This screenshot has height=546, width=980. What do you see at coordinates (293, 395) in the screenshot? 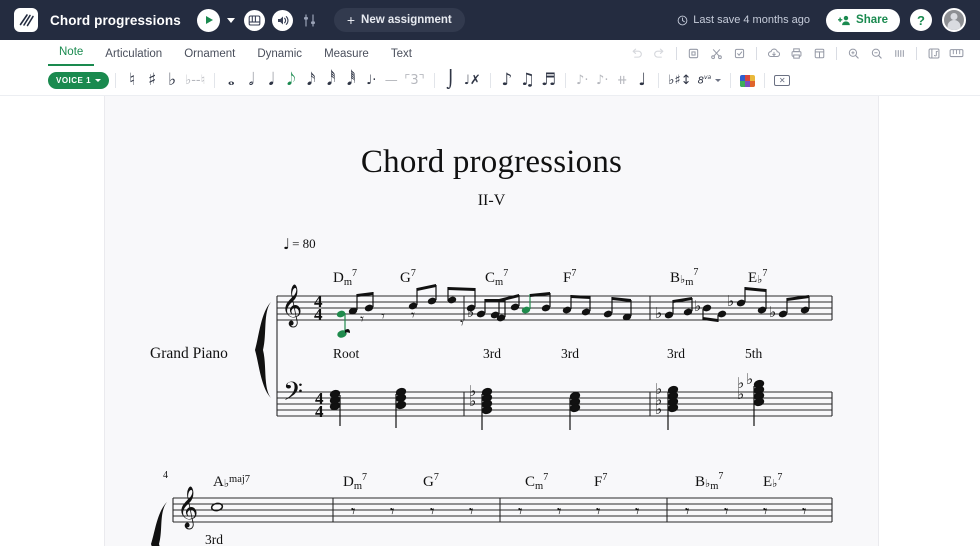
I see `bass-clef-icon: 𝄢` at bounding box center [293, 395].